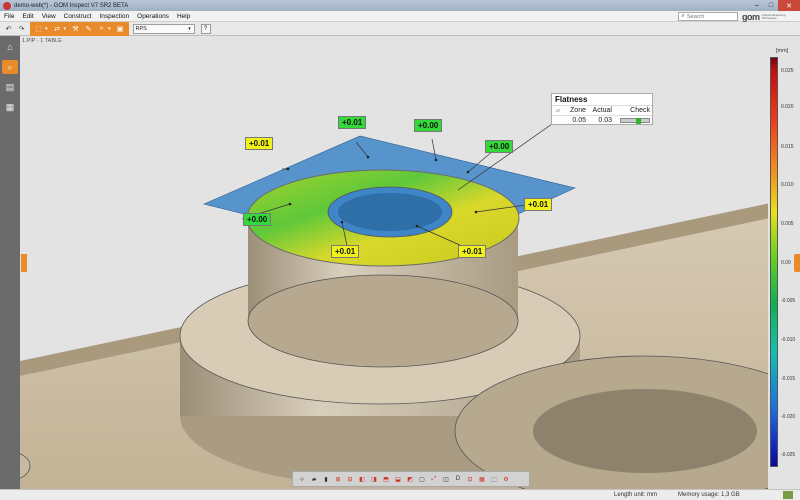 The height and width of the screenshot is (500, 800). I want to click on align-tool-icon: ⇄, so click(57, 29).